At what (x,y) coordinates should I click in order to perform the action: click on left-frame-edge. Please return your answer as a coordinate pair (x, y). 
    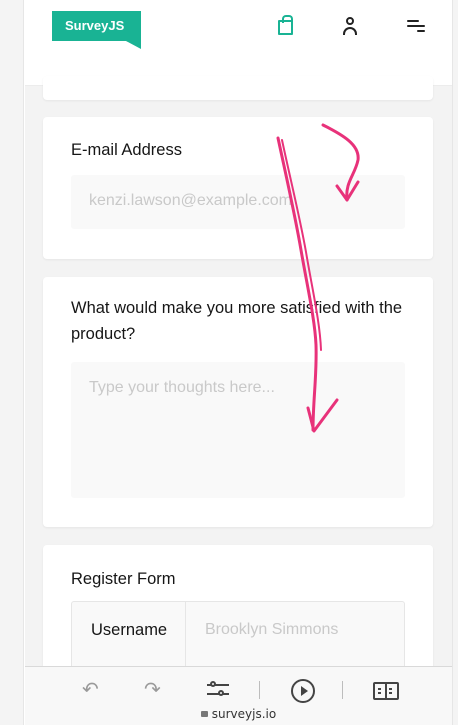
    Looking at the image, I should click on (12, 362).